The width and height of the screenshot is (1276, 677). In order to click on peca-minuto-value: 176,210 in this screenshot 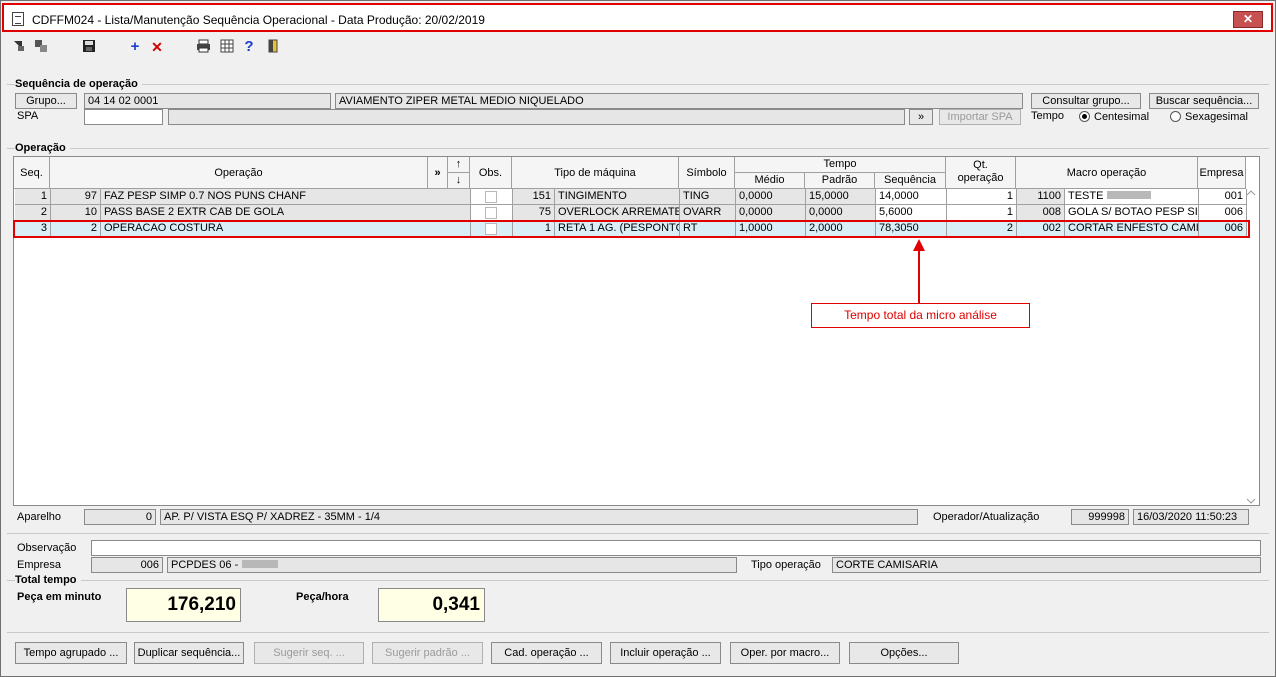, I will do `click(183, 605)`.